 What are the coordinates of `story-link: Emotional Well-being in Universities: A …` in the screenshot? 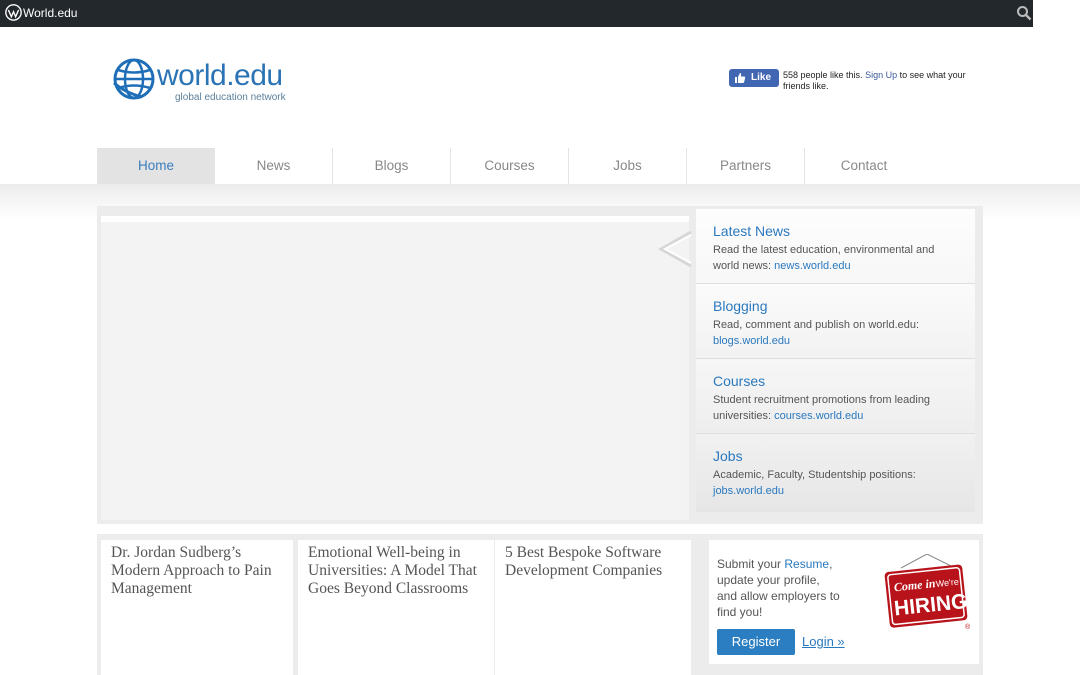 It's located at (396, 607).